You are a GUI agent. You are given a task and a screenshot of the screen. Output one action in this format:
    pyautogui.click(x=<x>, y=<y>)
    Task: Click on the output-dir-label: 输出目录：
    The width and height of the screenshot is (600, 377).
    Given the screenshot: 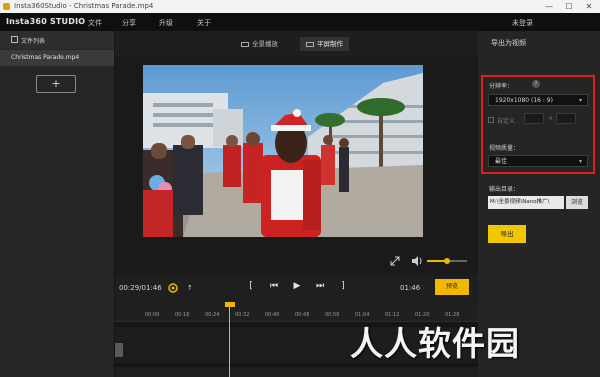 What is the action you would take?
    pyautogui.click(x=504, y=189)
    